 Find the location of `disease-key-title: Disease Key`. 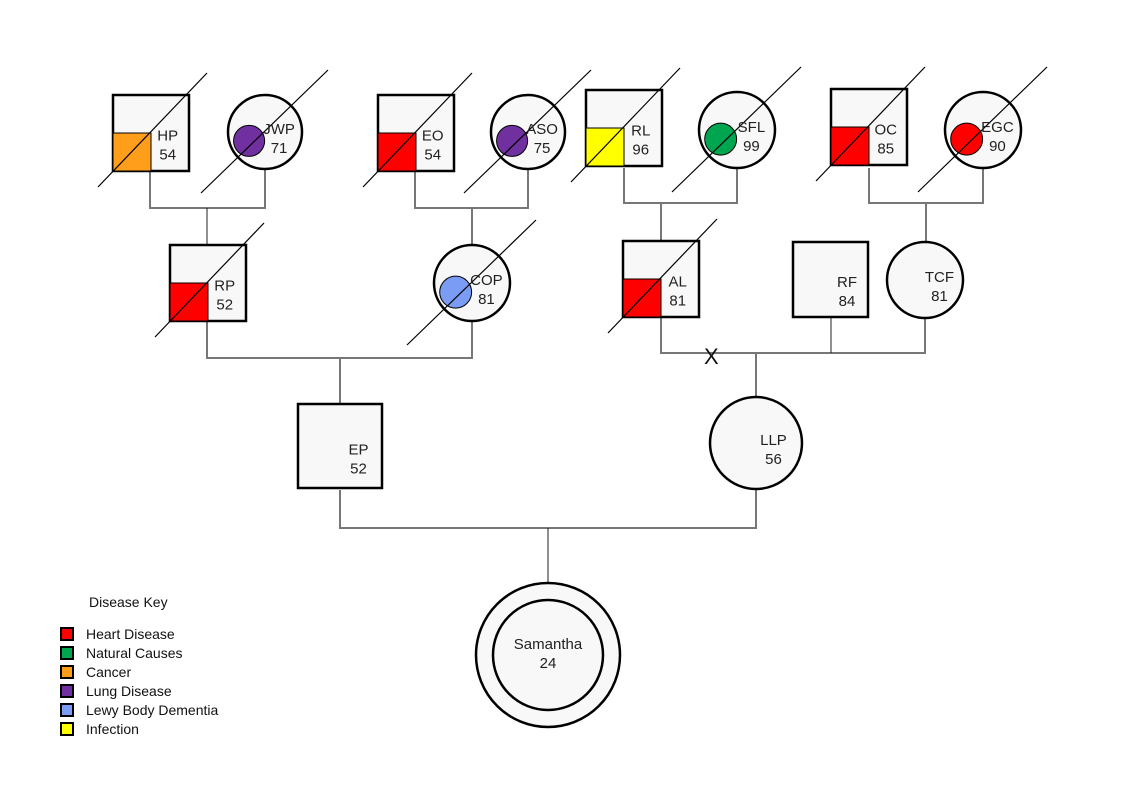

disease-key-title: Disease Key is located at coordinates (128, 602).